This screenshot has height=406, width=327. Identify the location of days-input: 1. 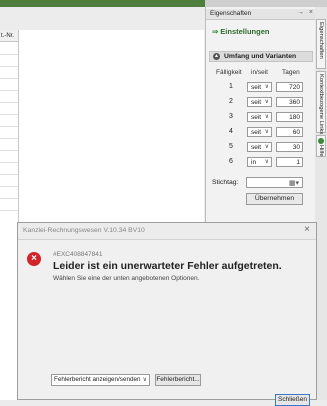
(289, 162).